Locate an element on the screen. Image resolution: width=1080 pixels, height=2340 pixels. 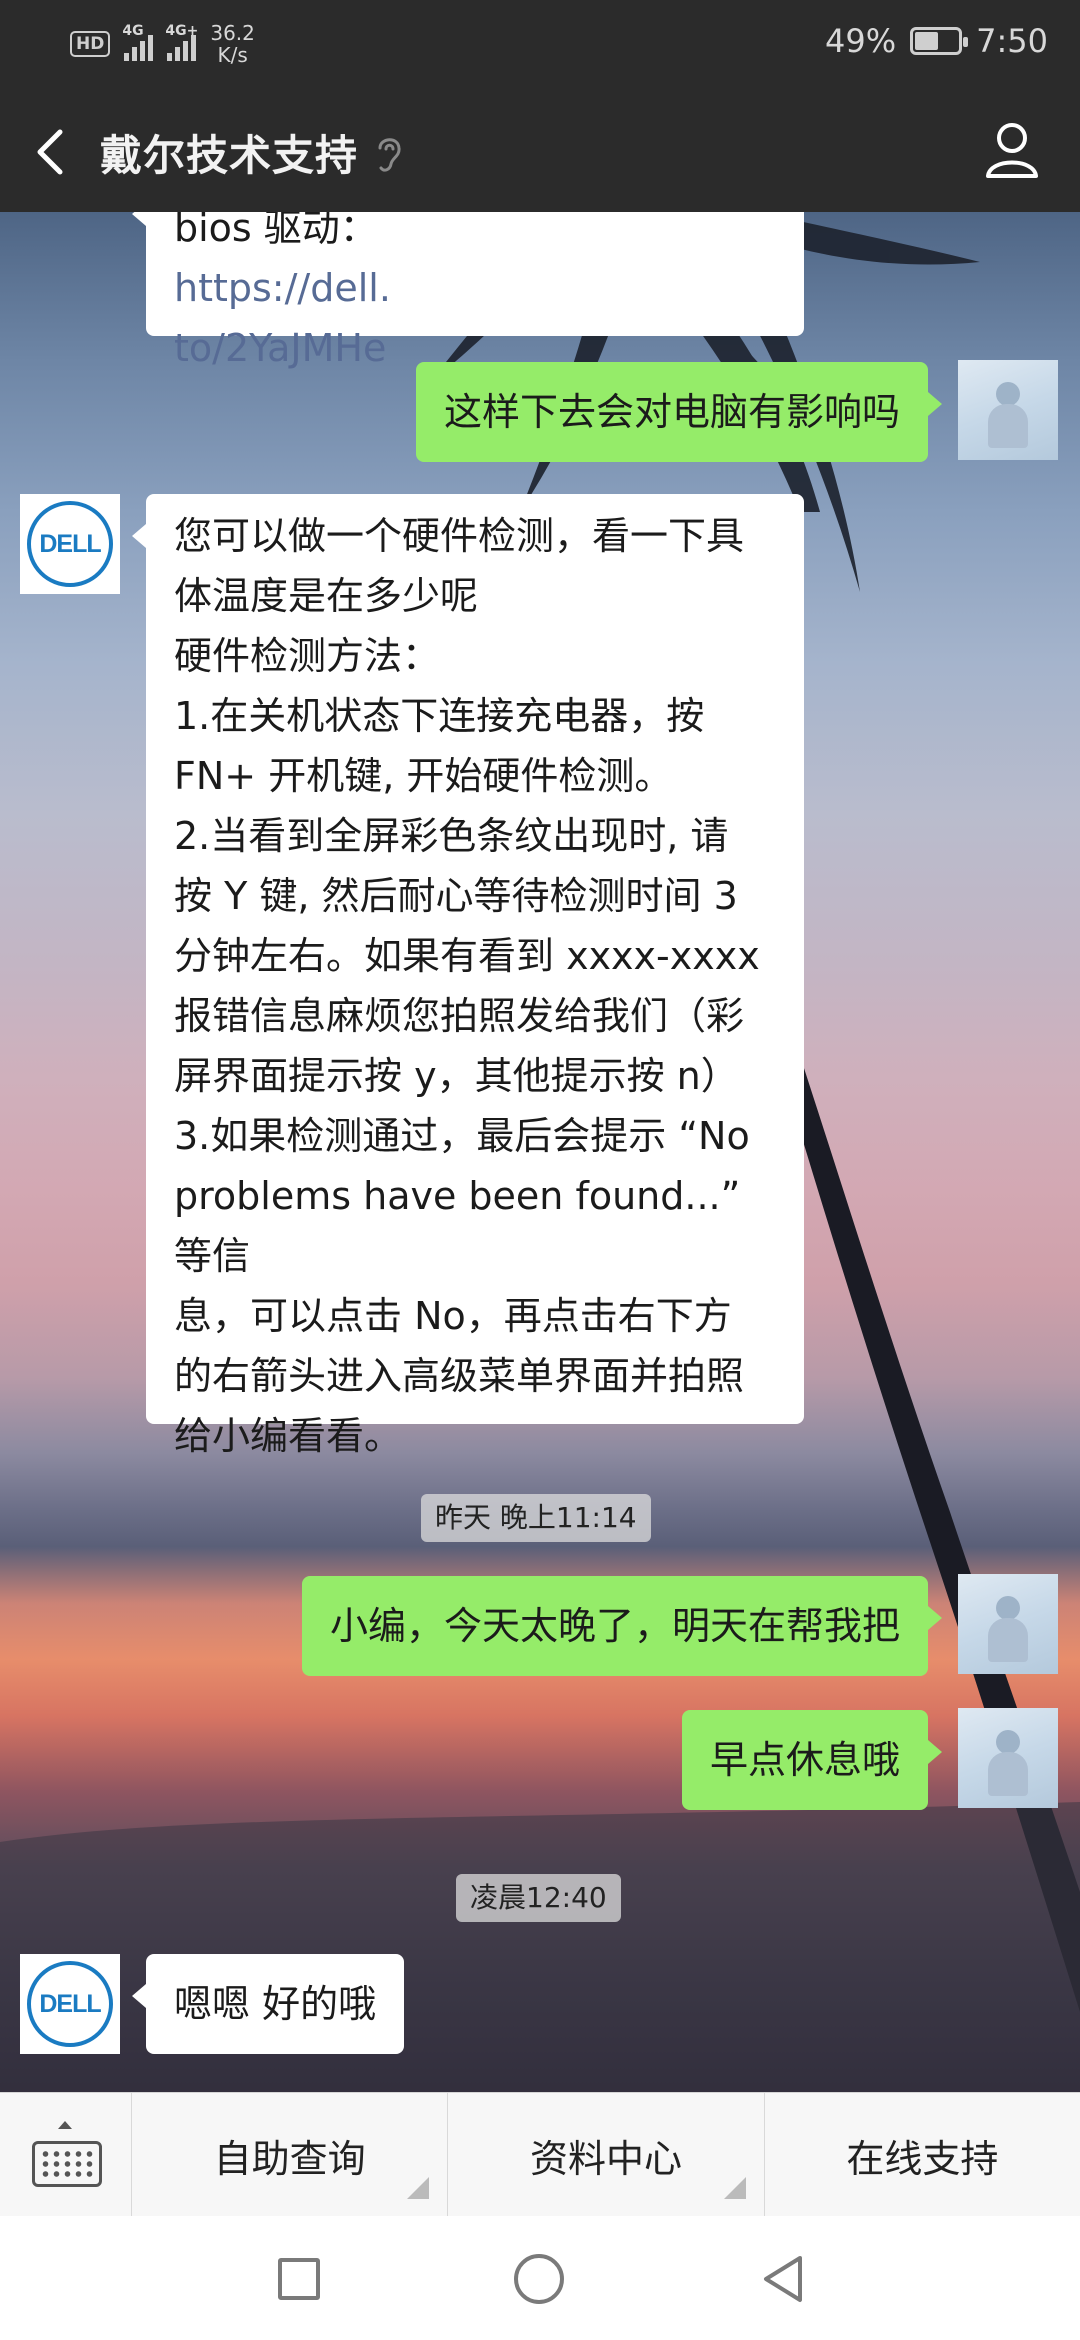
message-bubble-incoming: bios 驱动： https://dell. to/2YaJMHe is located at coordinates (468, 291).